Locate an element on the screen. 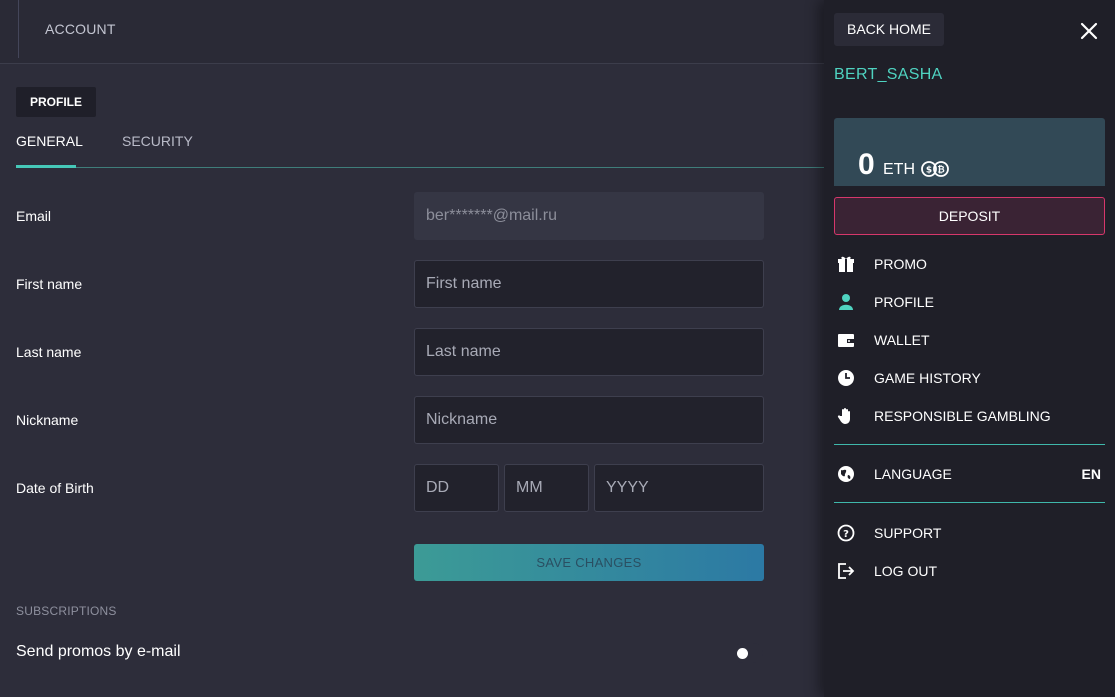 The image size is (1115, 697). page-title: ACCOUNT is located at coordinates (80, 29).